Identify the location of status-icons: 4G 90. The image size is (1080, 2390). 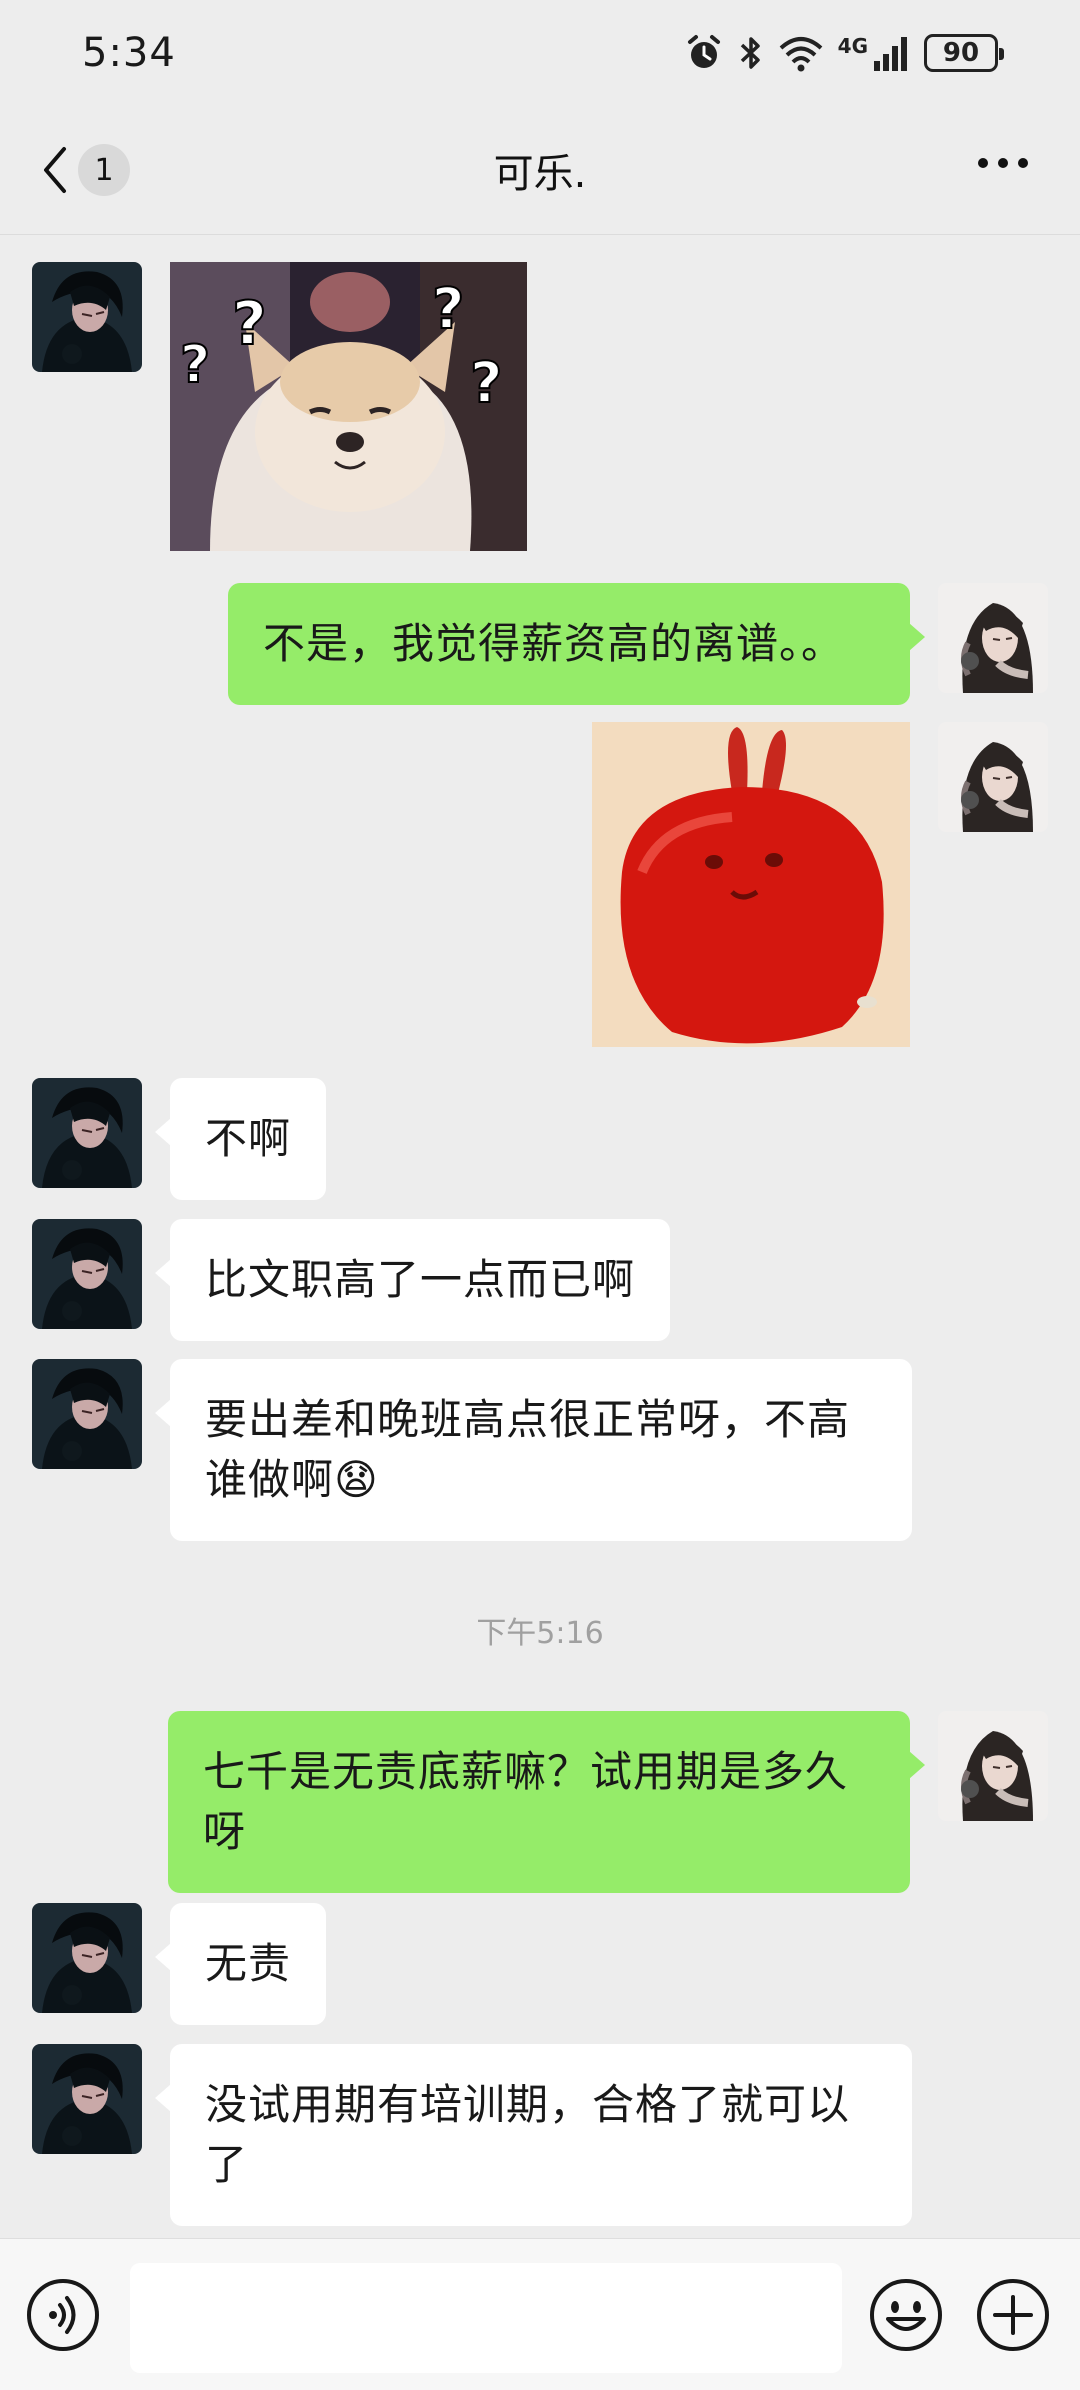
(844, 53).